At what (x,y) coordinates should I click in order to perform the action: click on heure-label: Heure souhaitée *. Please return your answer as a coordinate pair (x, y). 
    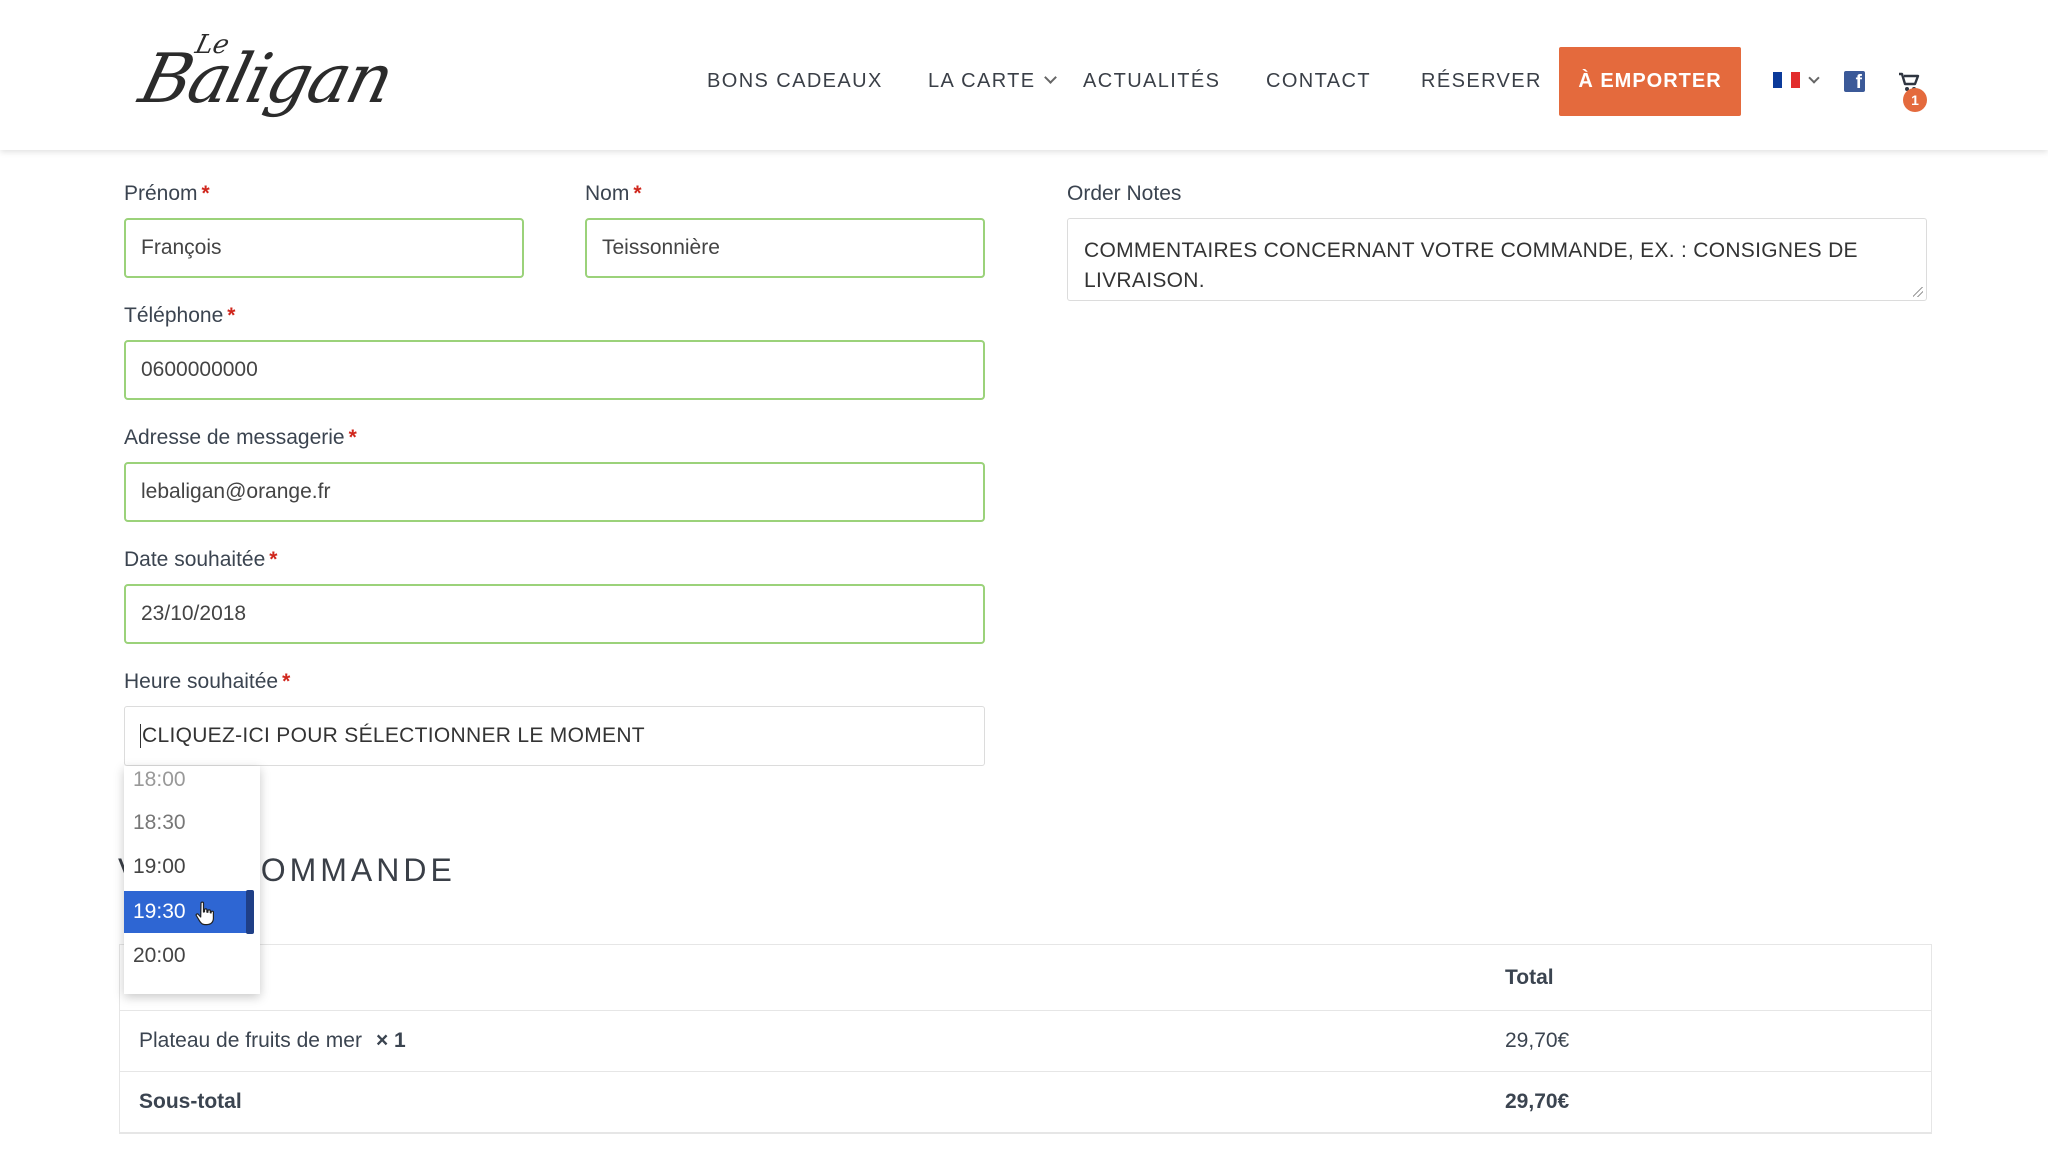
    Looking at the image, I should click on (207, 682).